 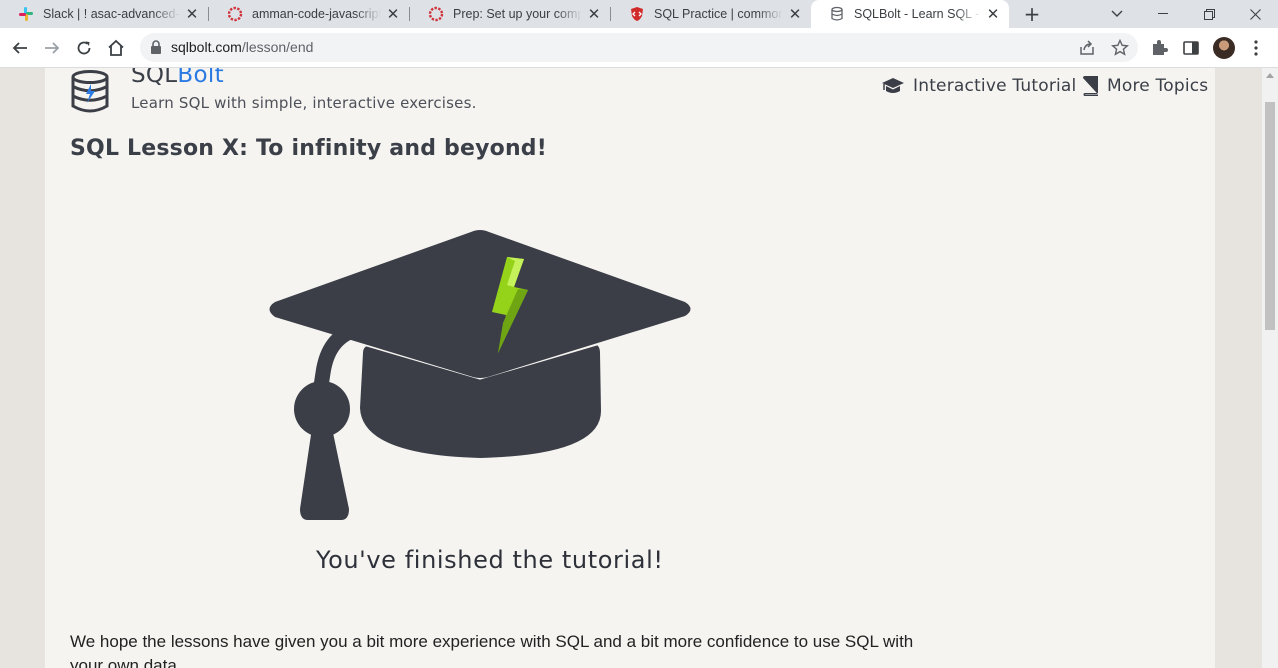 What do you see at coordinates (1270, 368) in the screenshot?
I see `page-scrollbar` at bounding box center [1270, 368].